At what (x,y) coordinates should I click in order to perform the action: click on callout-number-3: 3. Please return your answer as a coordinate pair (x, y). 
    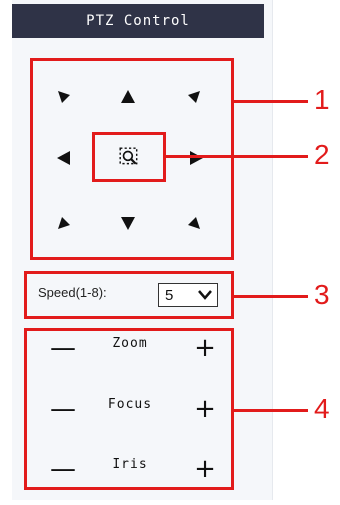
    Looking at the image, I should click on (322, 294).